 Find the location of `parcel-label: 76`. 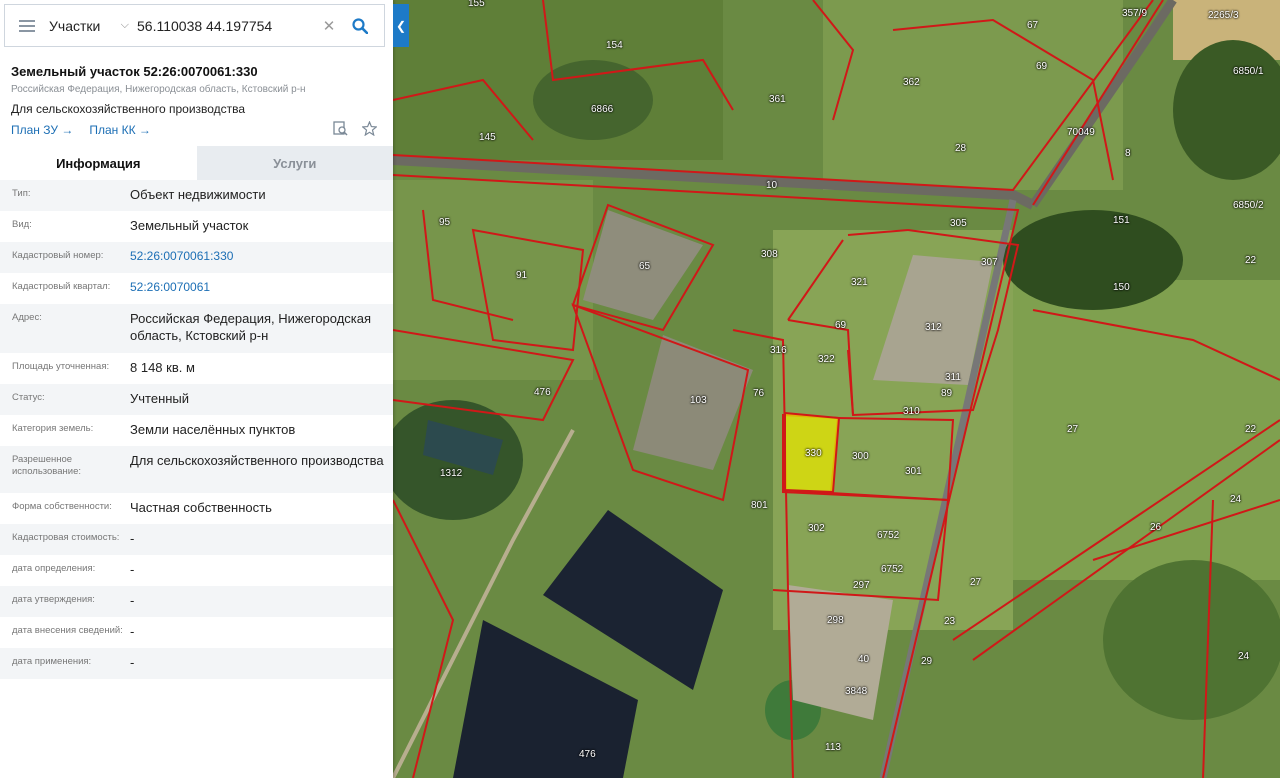

parcel-label: 76 is located at coordinates (758, 393).